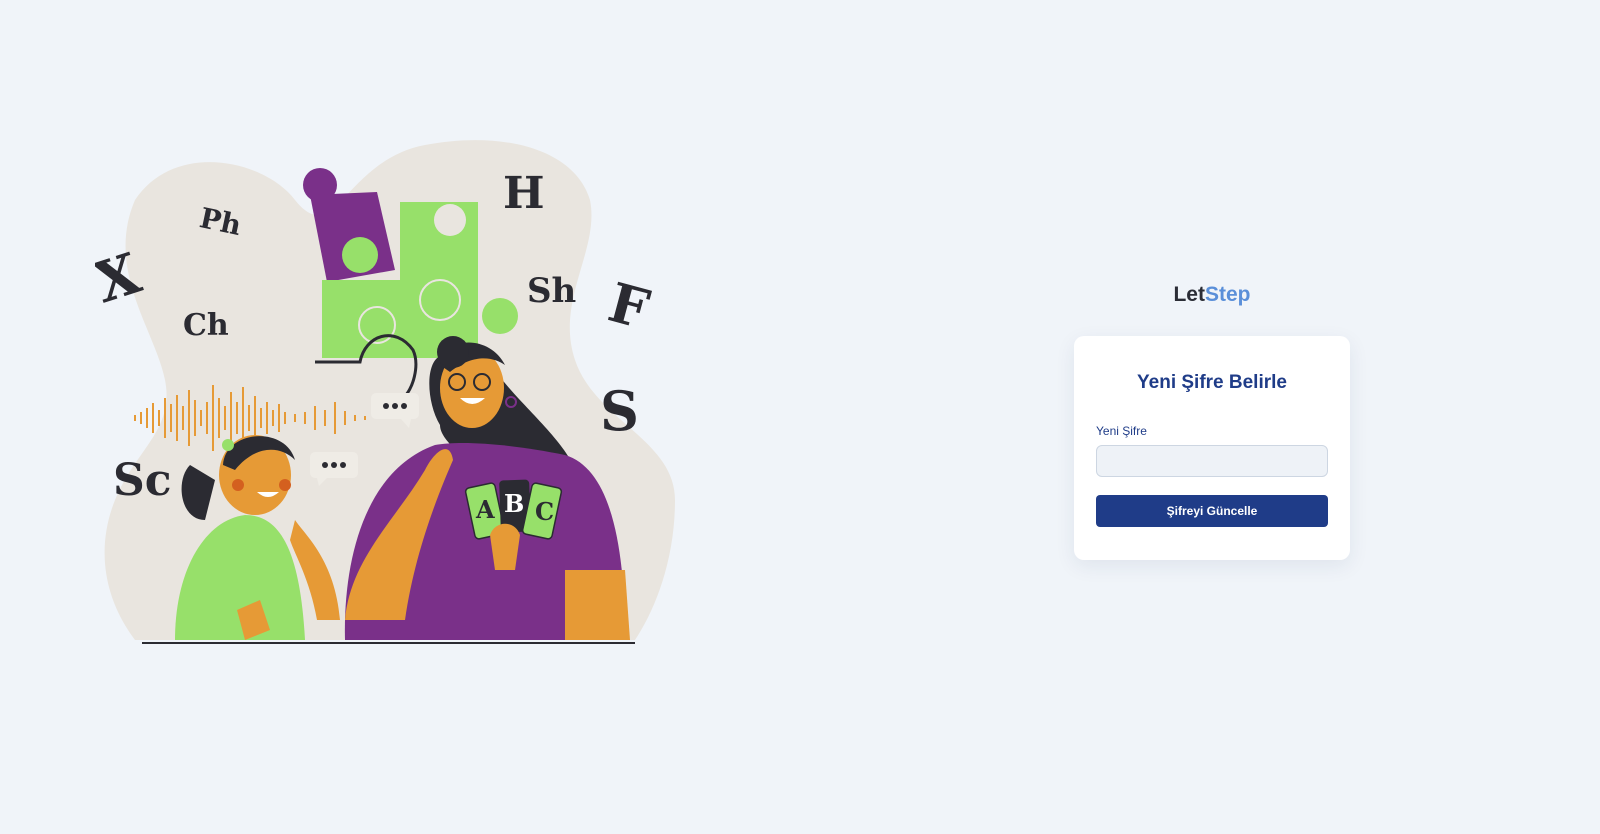 This screenshot has height=834, width=1600. Describe the element at coordinates (629, 306) in the screenshot. I see `letter-f: F` at that location.